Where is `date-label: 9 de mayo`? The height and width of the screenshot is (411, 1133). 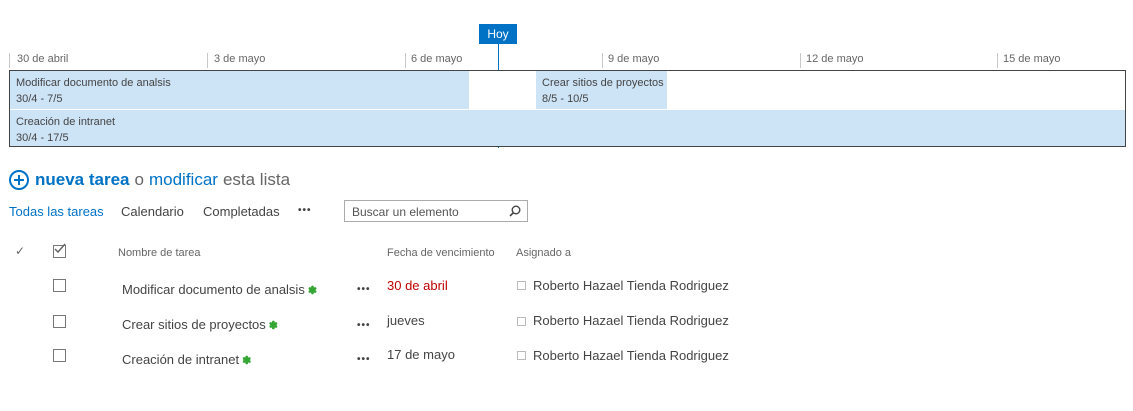
date-label: 9 de mayo is located at coordinates (634, 59).